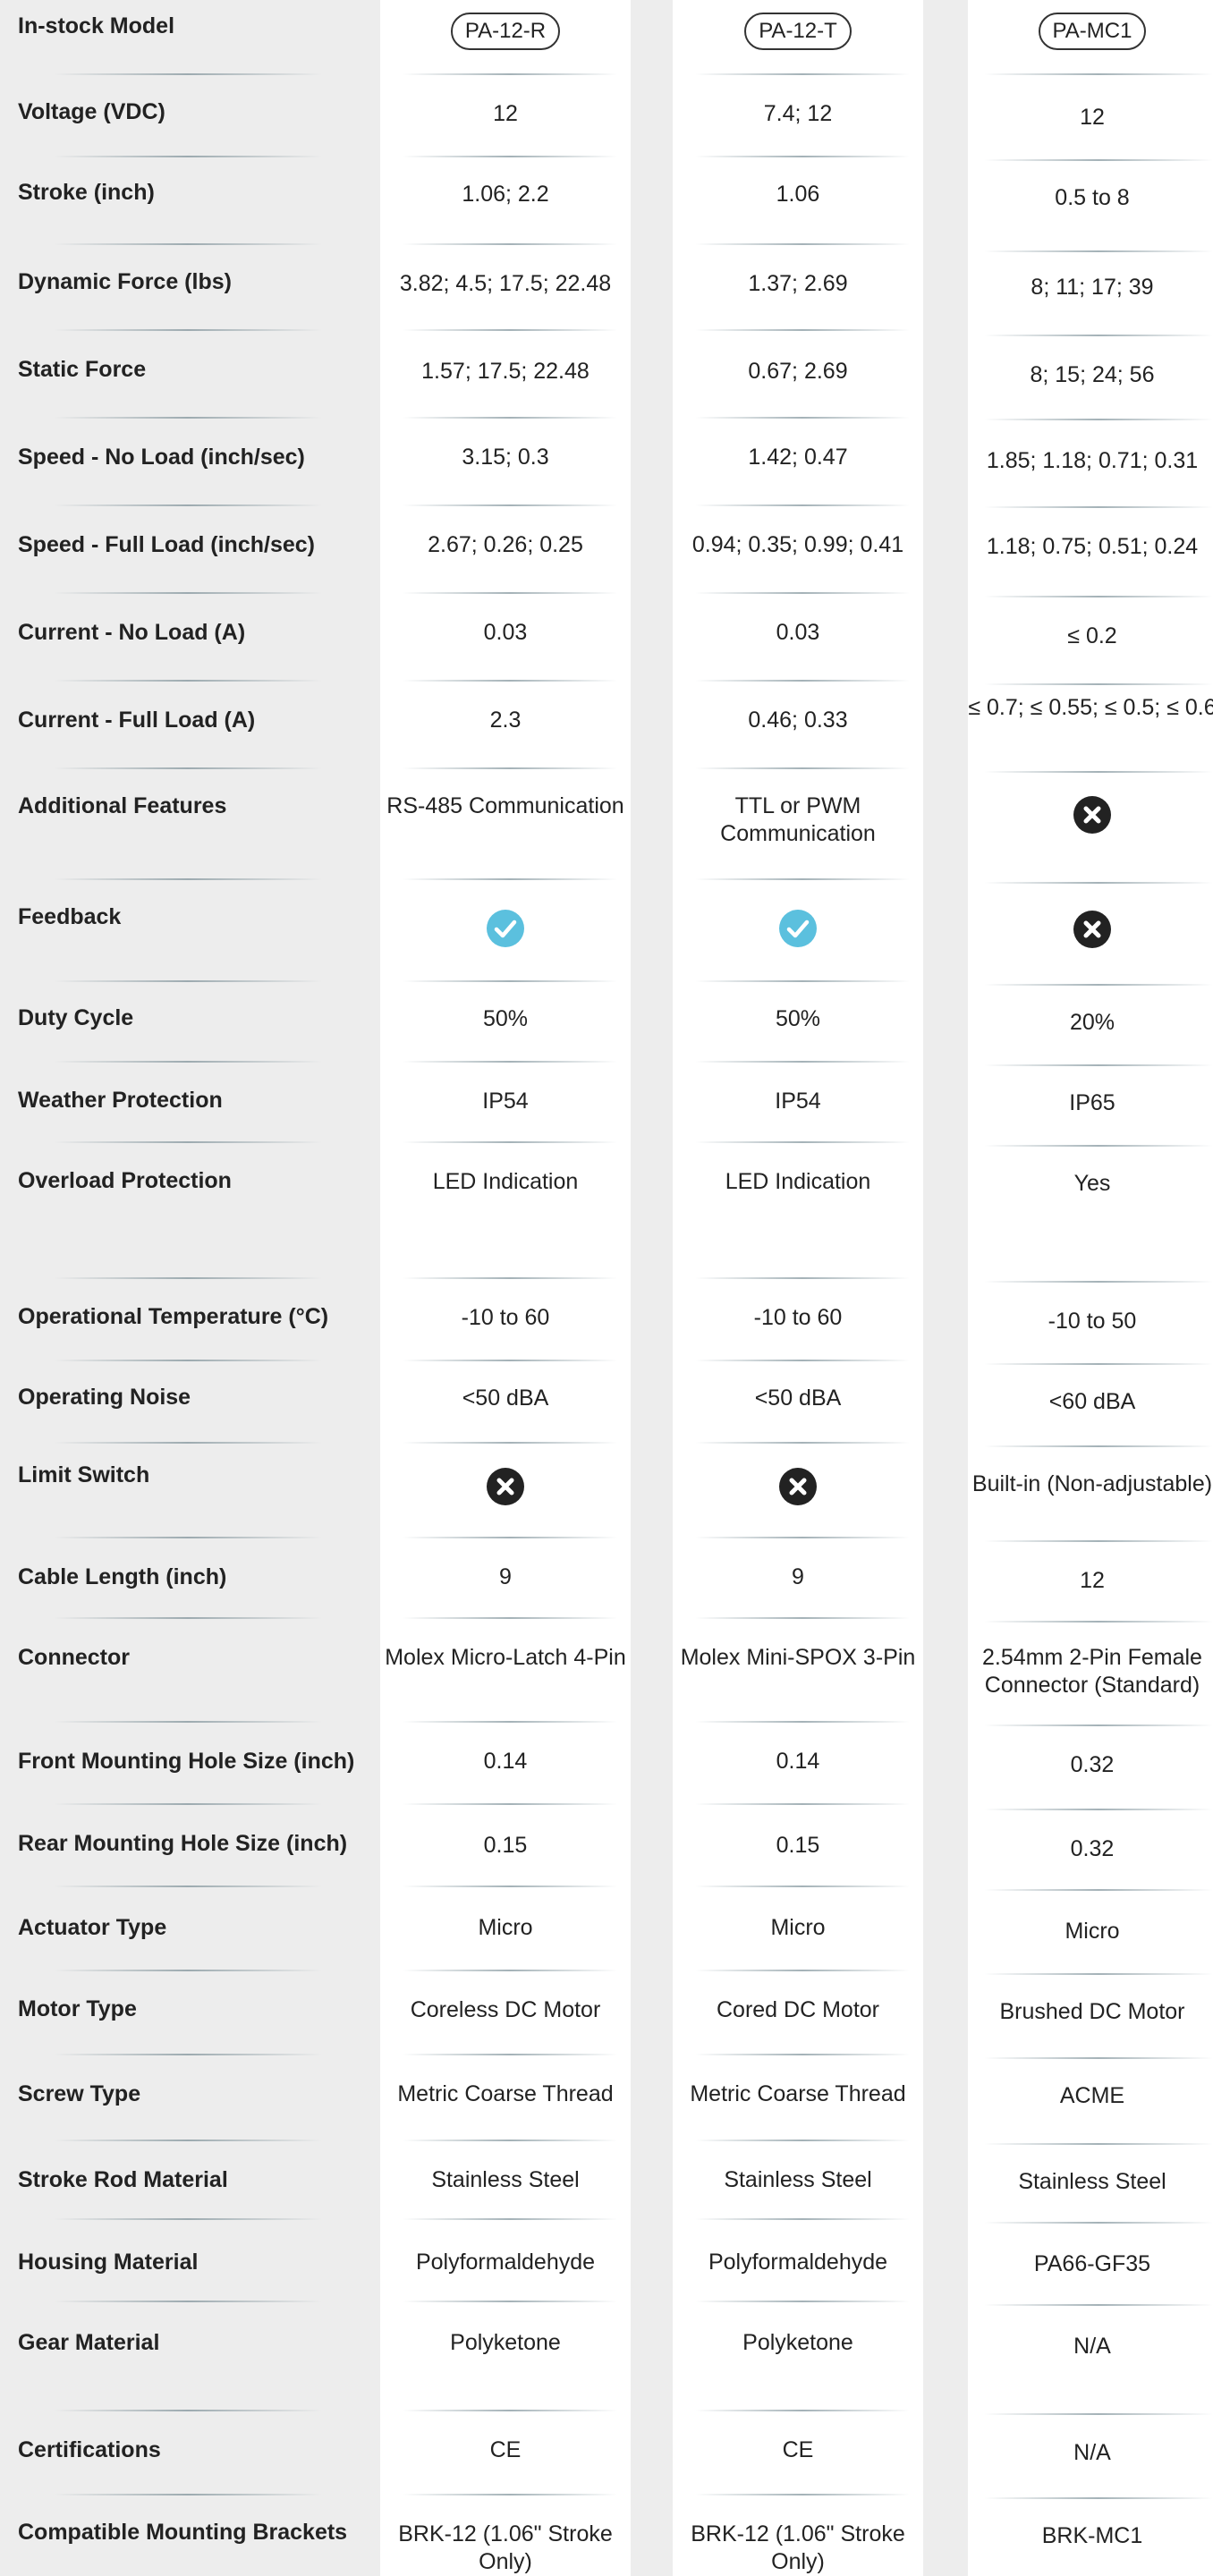  Describe the element at coordinates (132, 632) in the screenshot. I see `row-label-current-no-load-a: Current - No Load (A)` at that location.